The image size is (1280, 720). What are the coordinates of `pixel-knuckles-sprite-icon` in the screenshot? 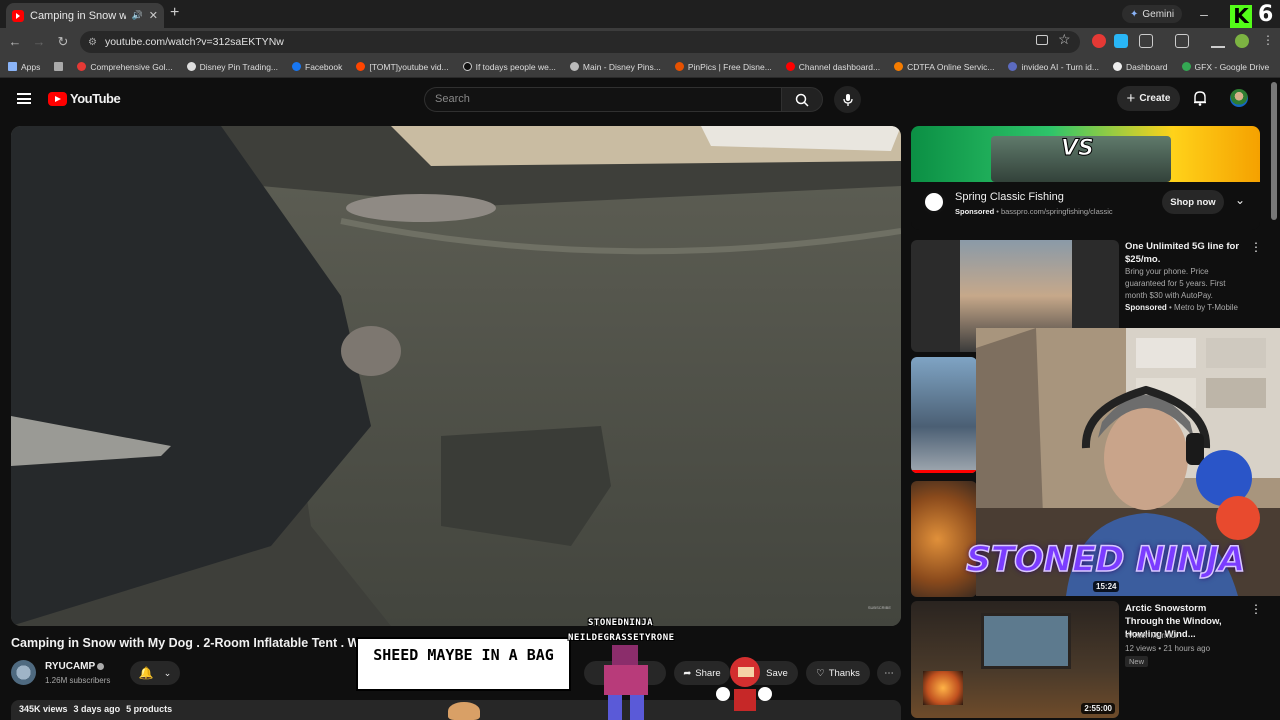 It's located at (744, 688).